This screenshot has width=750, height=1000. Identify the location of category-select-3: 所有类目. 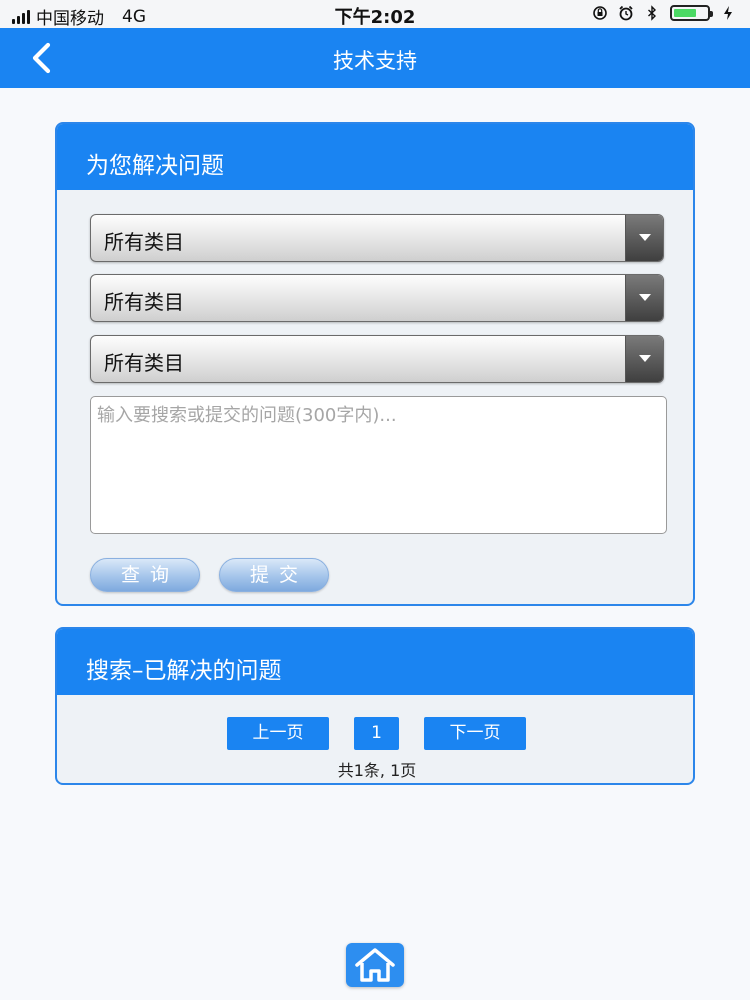
(377, 359).